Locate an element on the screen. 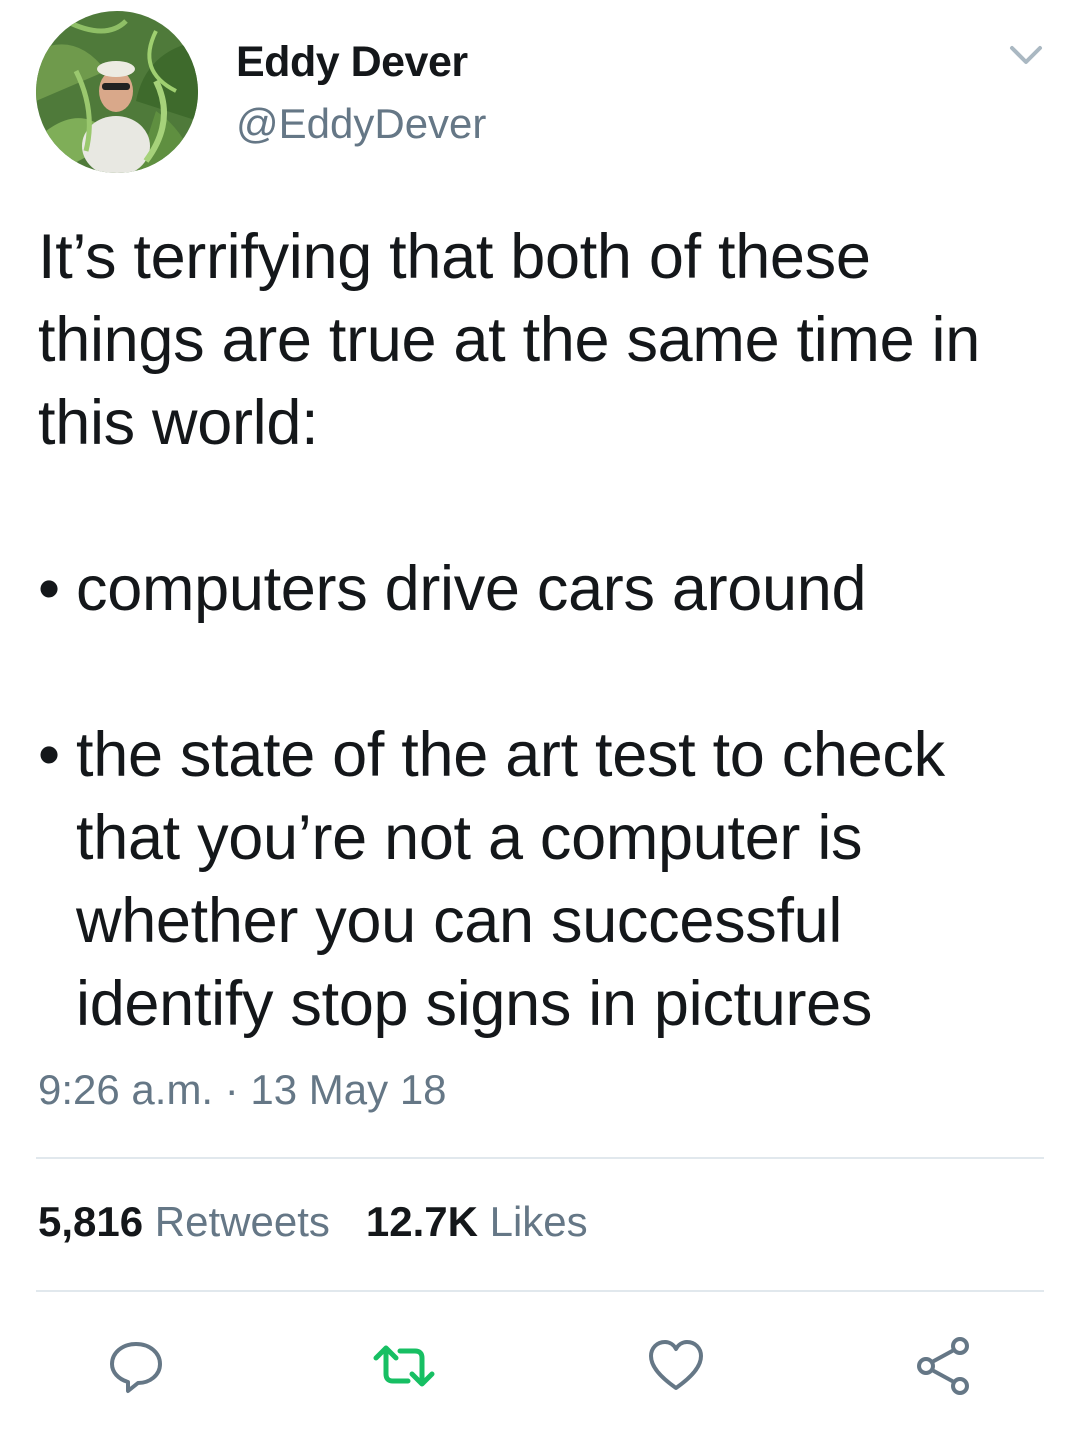  likes-label: Likes is located at coordinates (538, 1221).